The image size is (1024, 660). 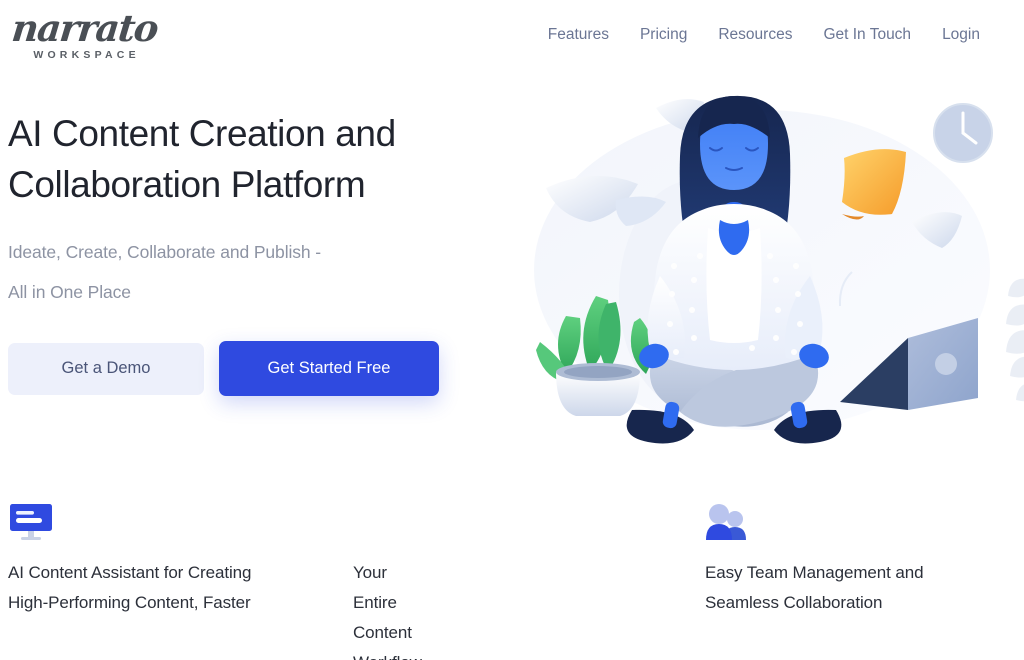 What do you see at coordinates (106, 368) in the screenshot?
I see `get-a-demo-button: Get a Demo` at bounding box center [106, 368].